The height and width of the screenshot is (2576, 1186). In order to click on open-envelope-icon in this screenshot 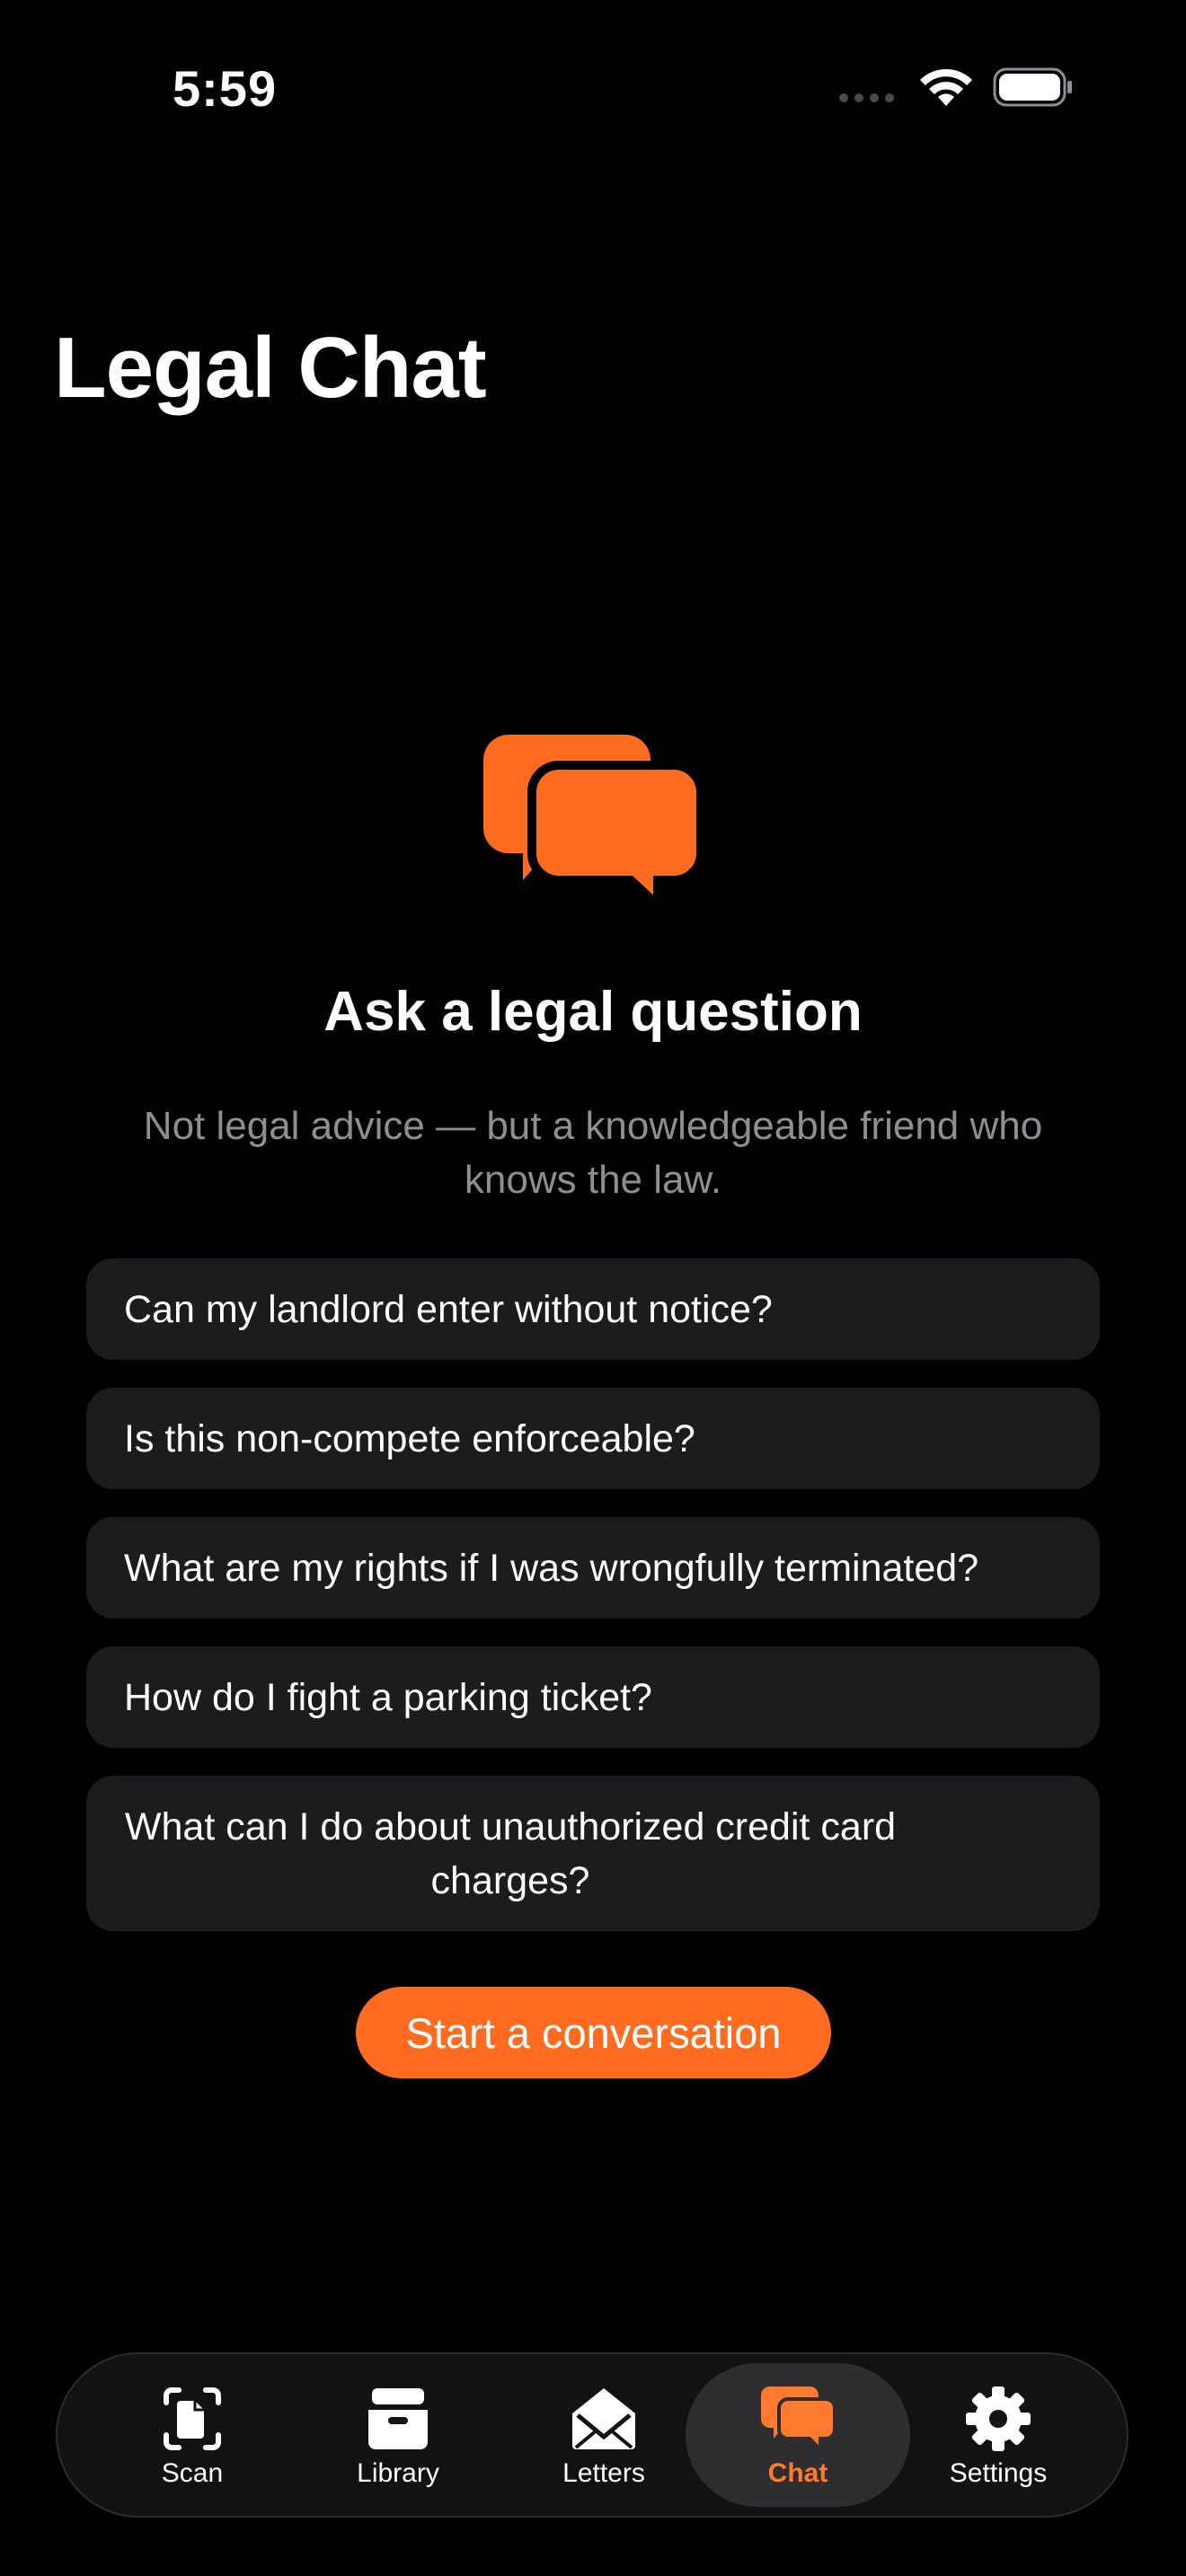, I will do `click(603, 2418)`.